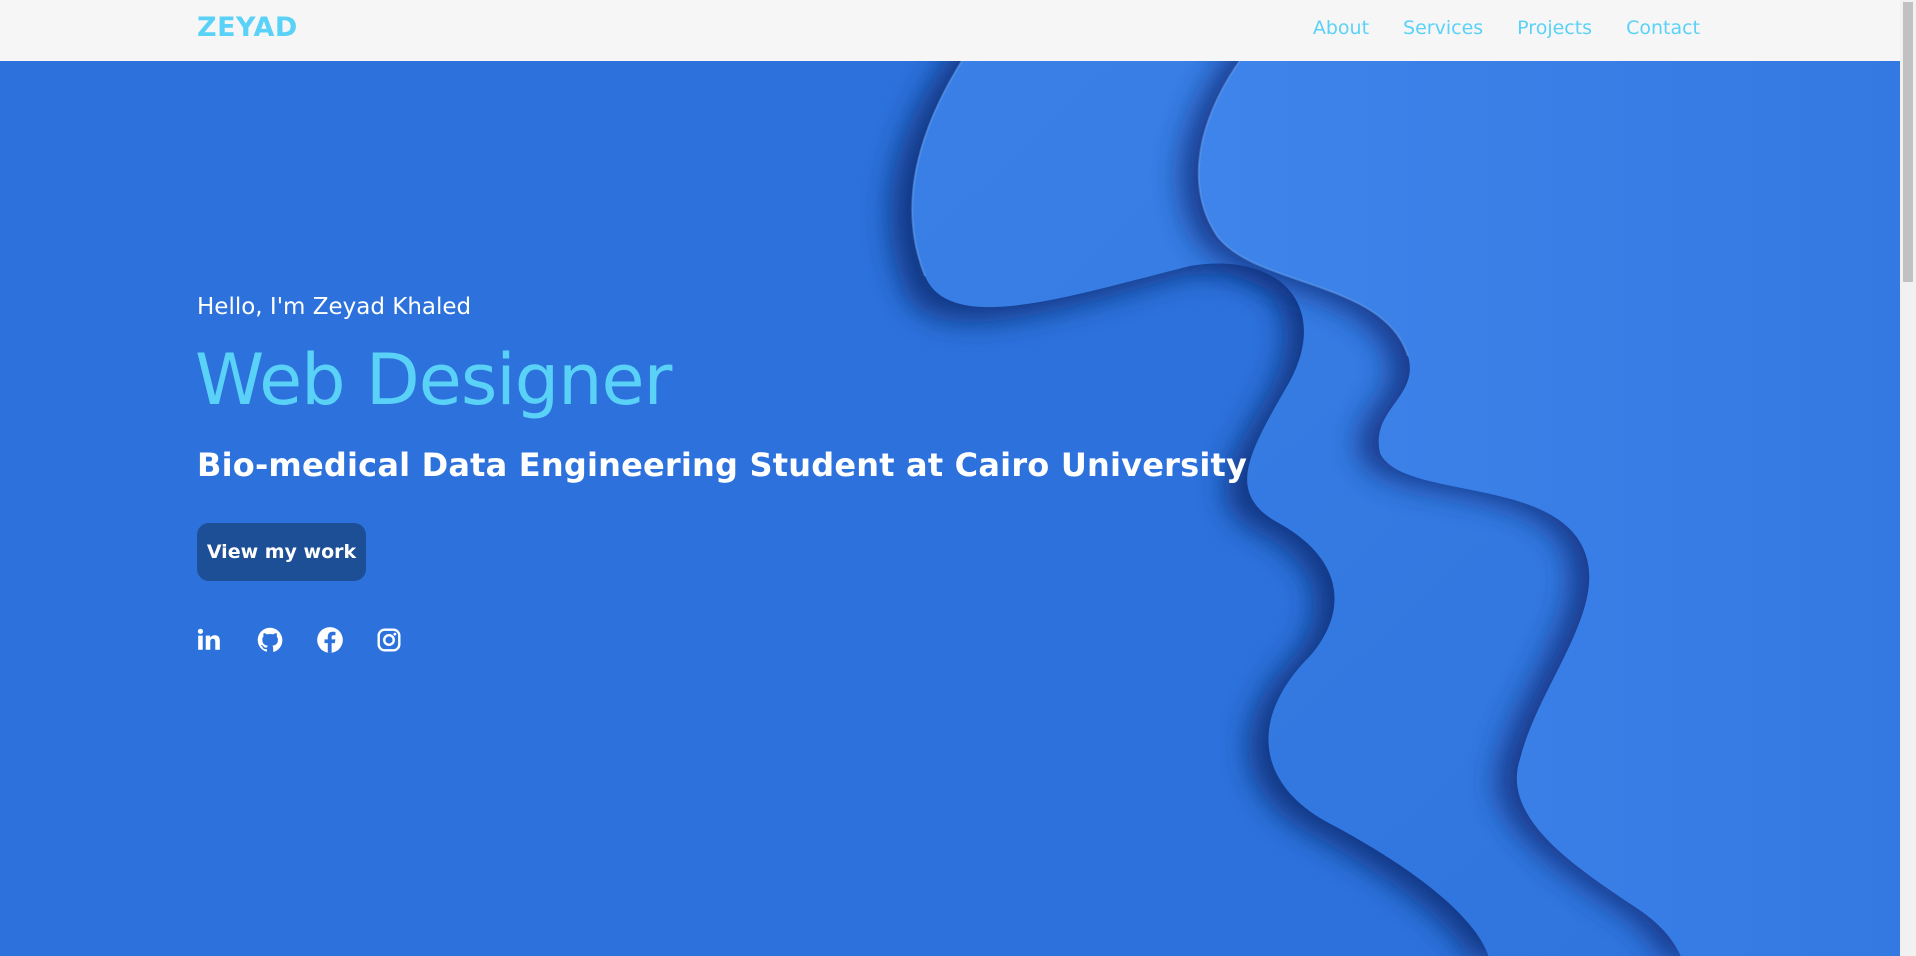  What do you see at coordinates (330, 640) in the screenshot?
I see `facebook-icon` at bounding box center [330, 640].